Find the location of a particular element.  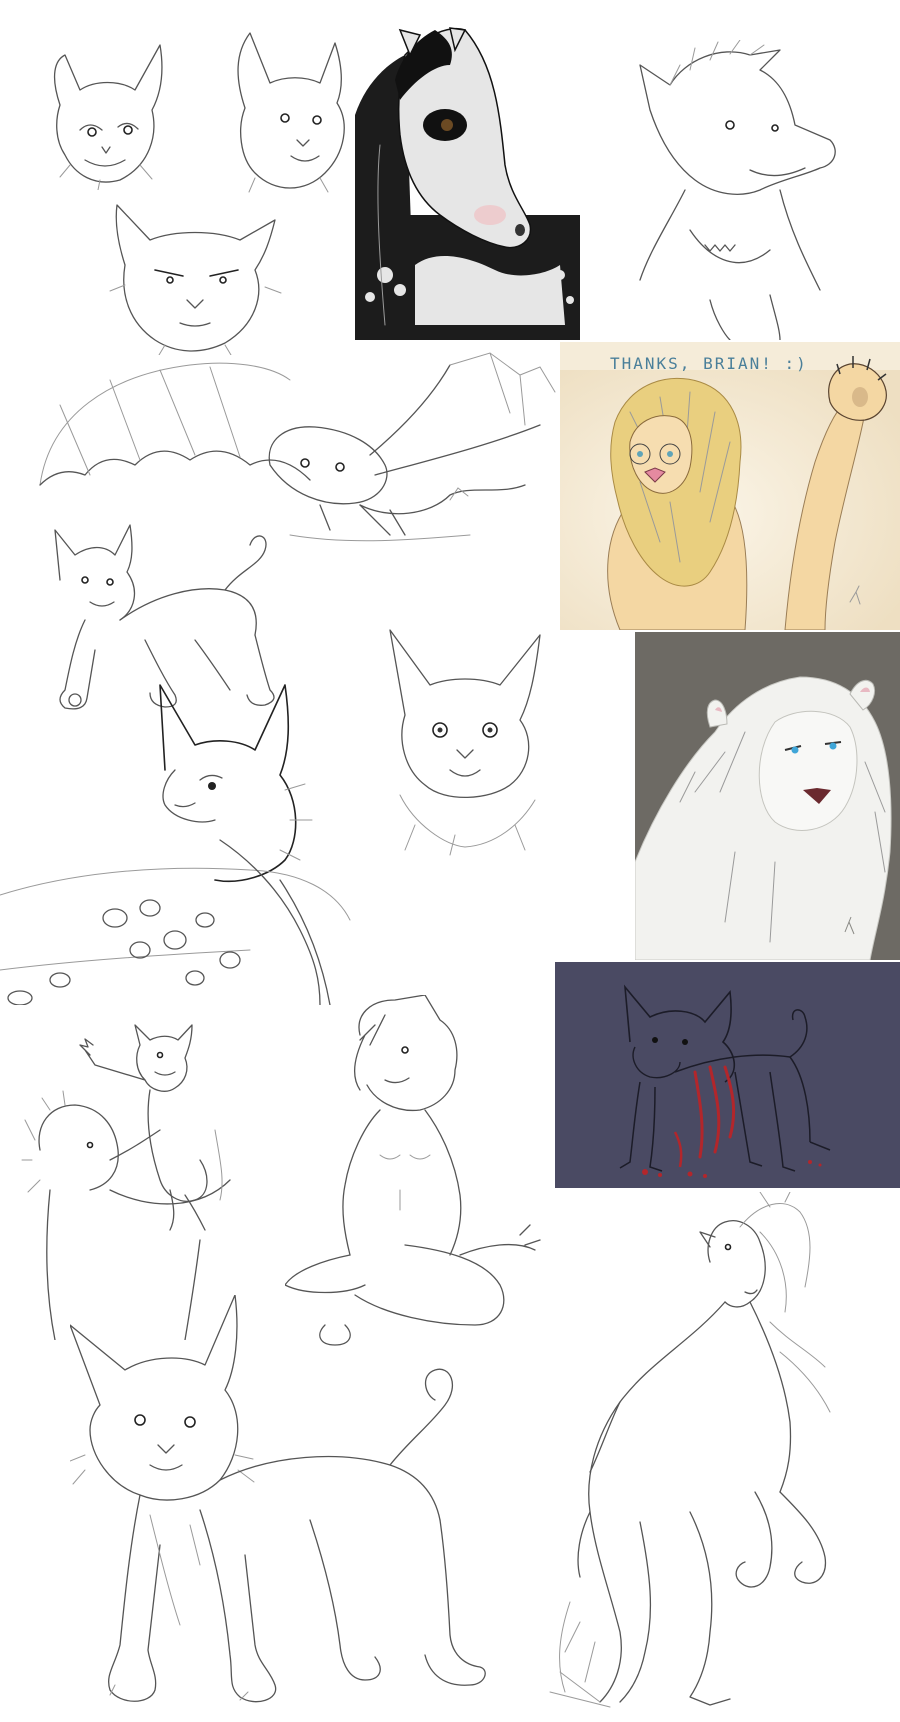

white-lion-portrait is located at coordinates (767, 796).